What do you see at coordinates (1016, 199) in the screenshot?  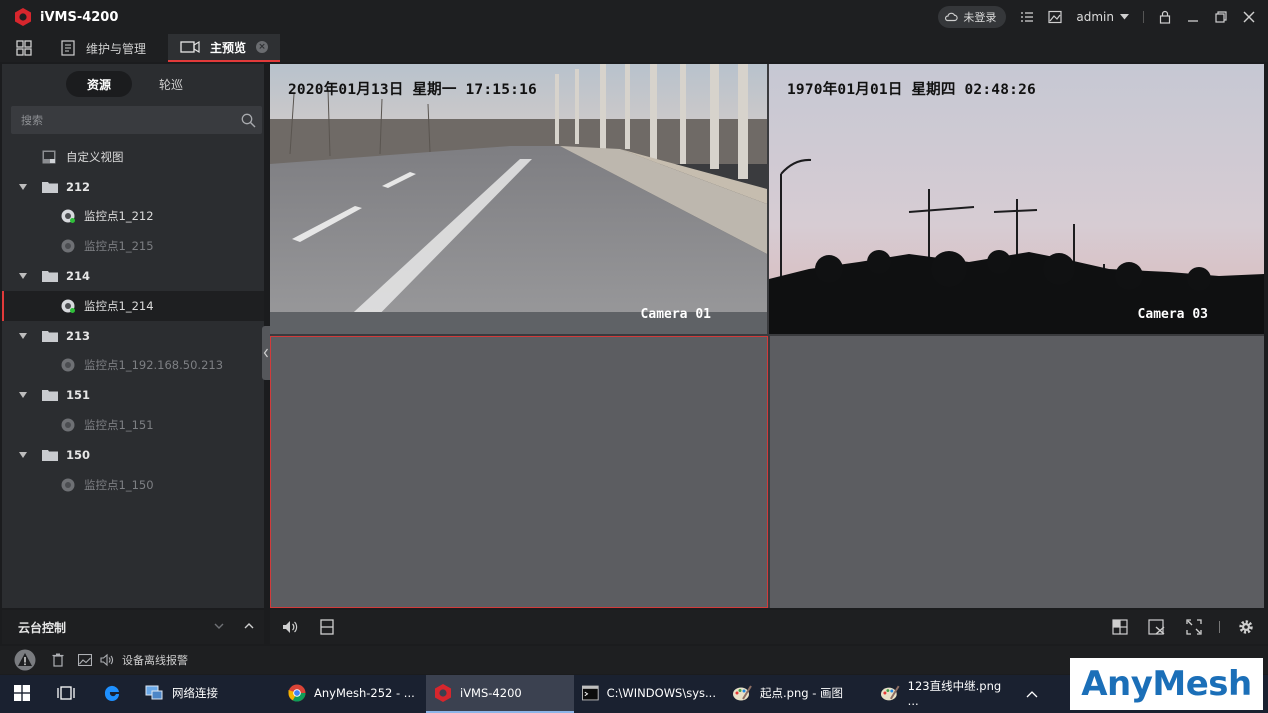 I see `video-pane-2: 1970年01月01日 星期四 02:48:26 Camera 03` at bounding box center [1016, 199].